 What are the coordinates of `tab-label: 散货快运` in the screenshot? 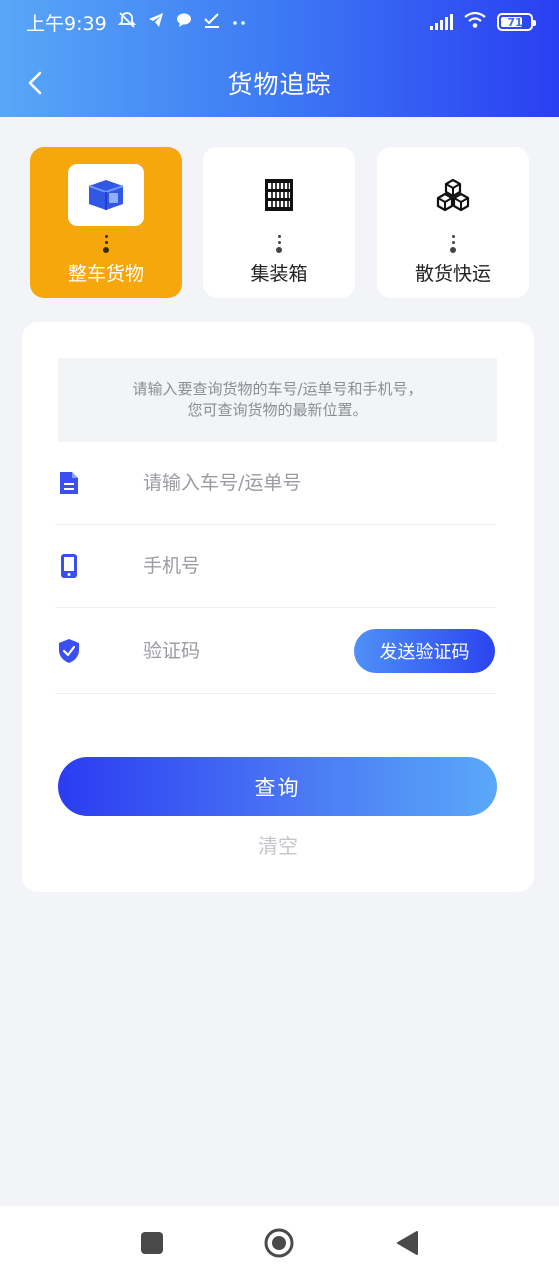 It's located at (452, 274).